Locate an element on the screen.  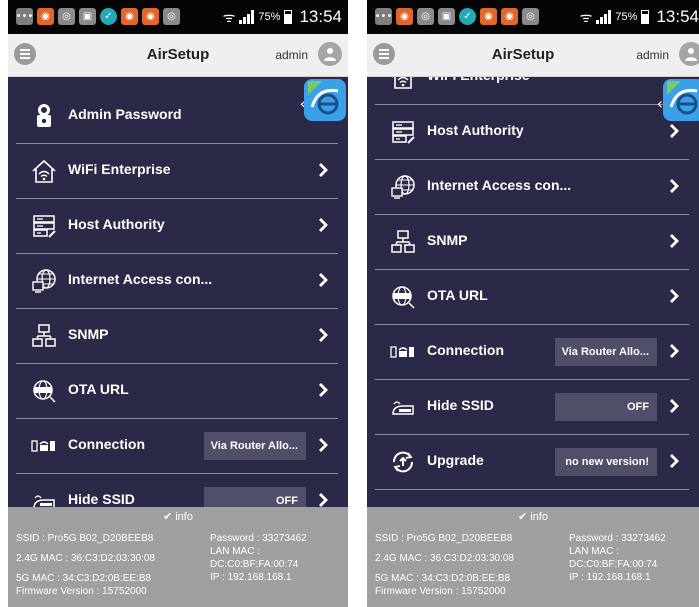
row-label: Connection is located at coordinates (465, 350).